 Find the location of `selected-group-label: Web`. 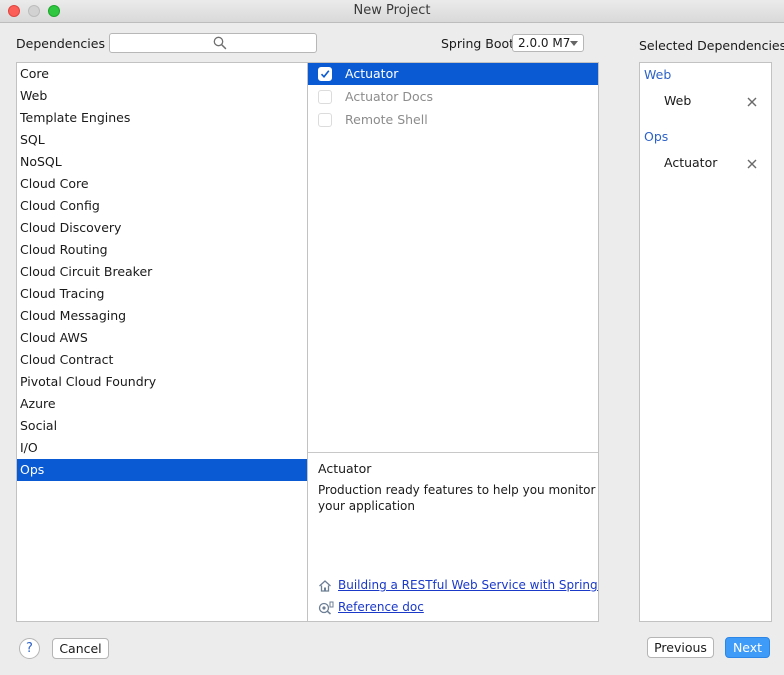

selected-group-label: Web is located at coordinates (658, 74).